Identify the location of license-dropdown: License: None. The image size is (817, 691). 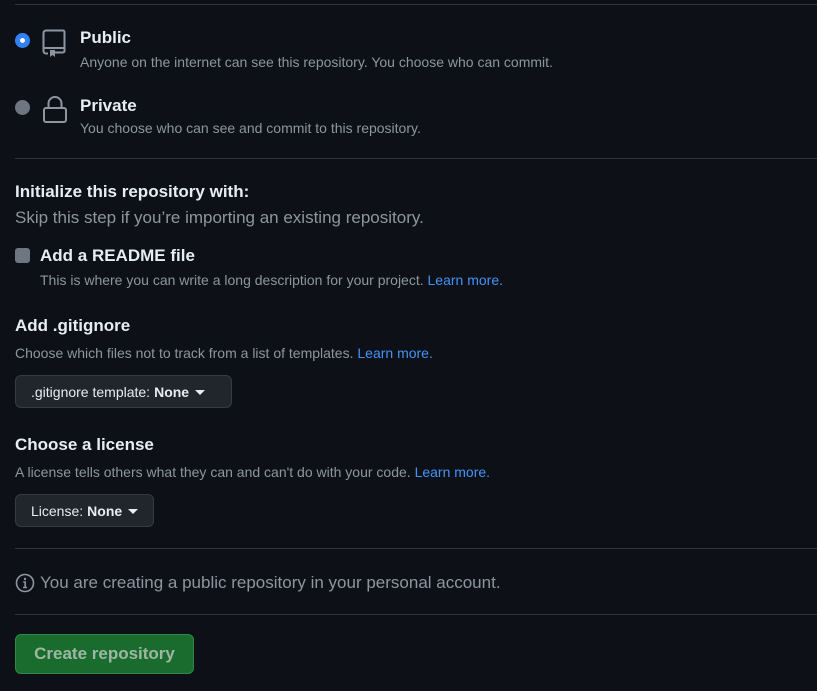
(84, 510).